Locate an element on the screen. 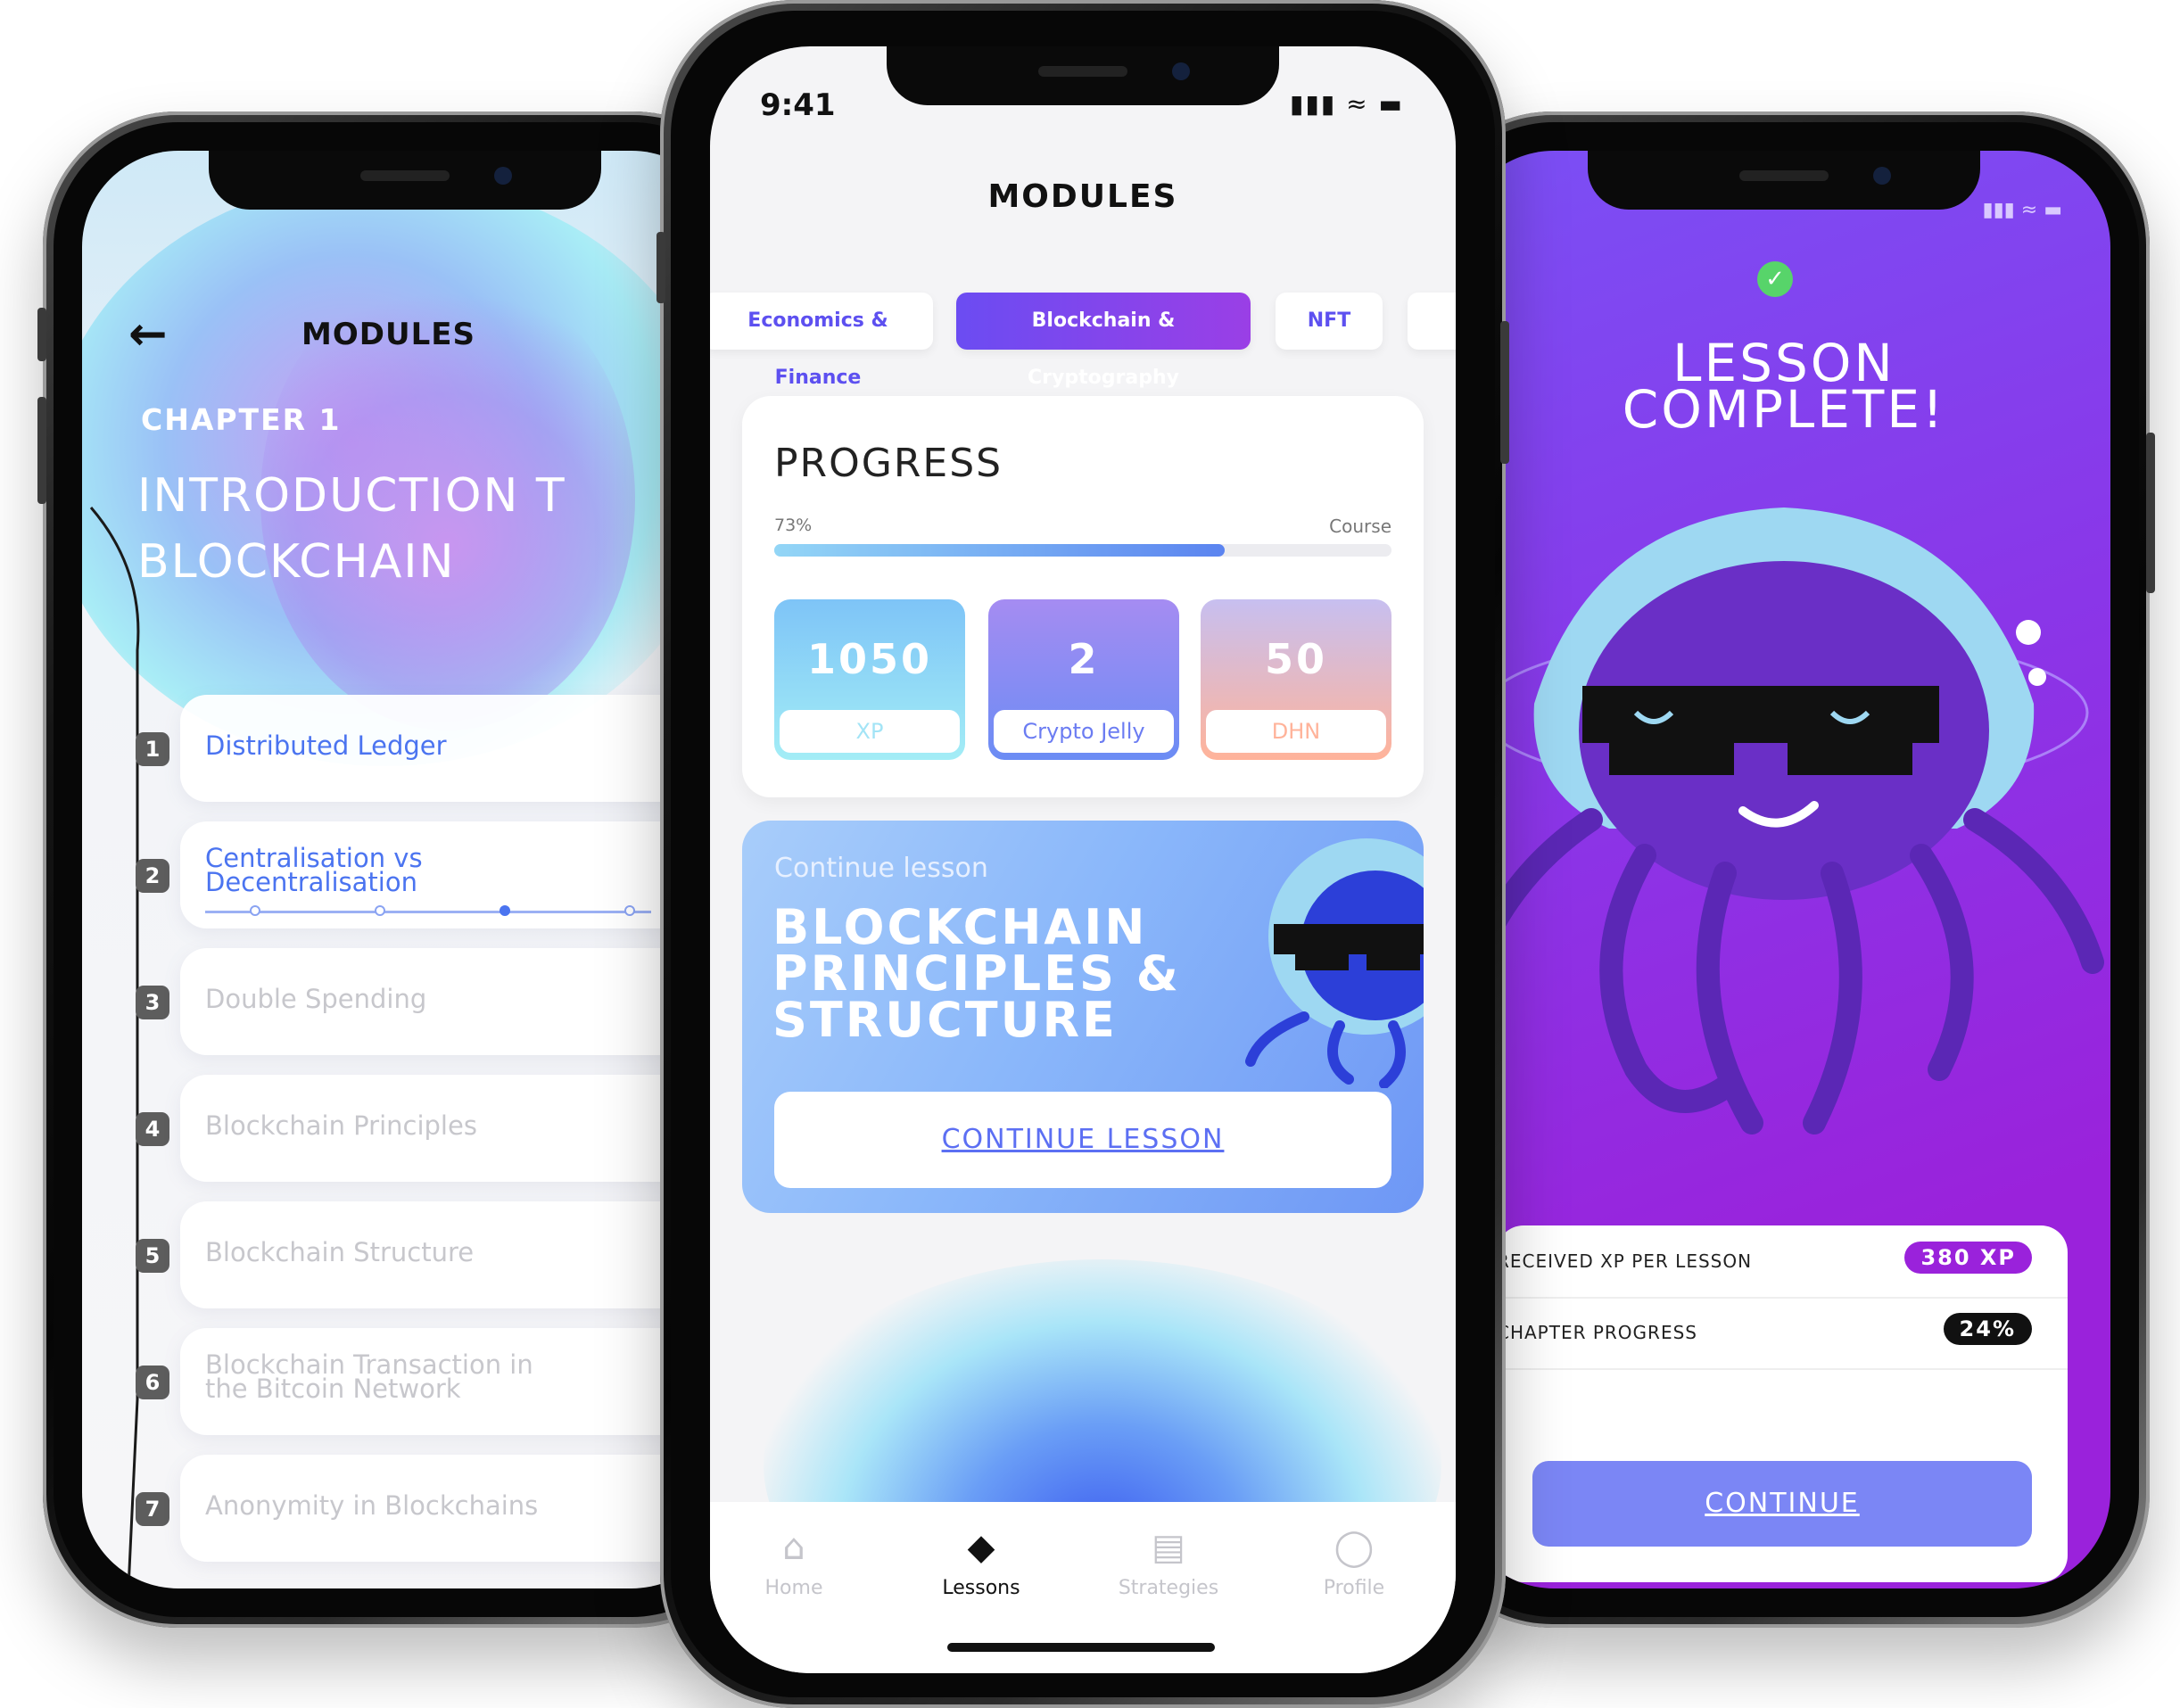 The height and width of the screenshot is (1708, 2180). stat-dhn: 50 DHN is located at coordinates (1296, 679).